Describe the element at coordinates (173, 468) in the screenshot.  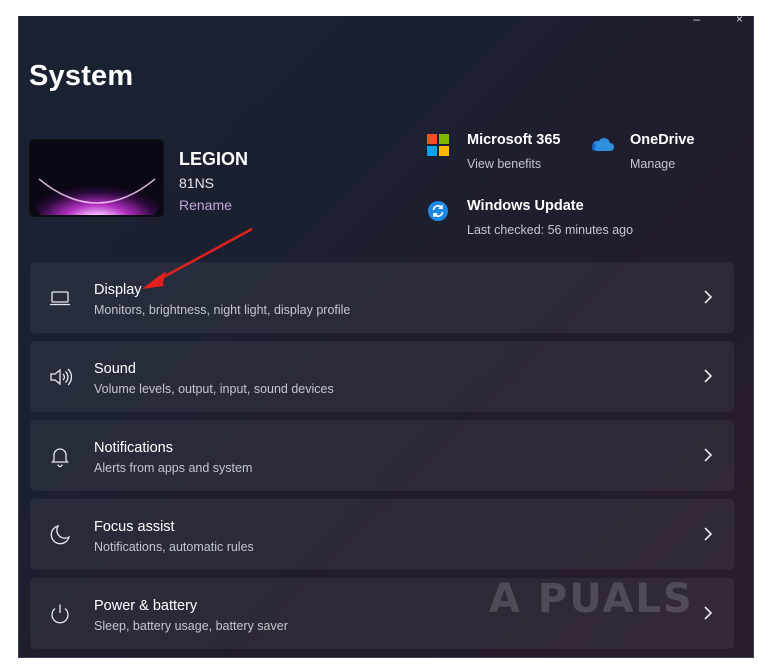
I see `settings-item-subtitle: Alerts from apps and system` at that location.